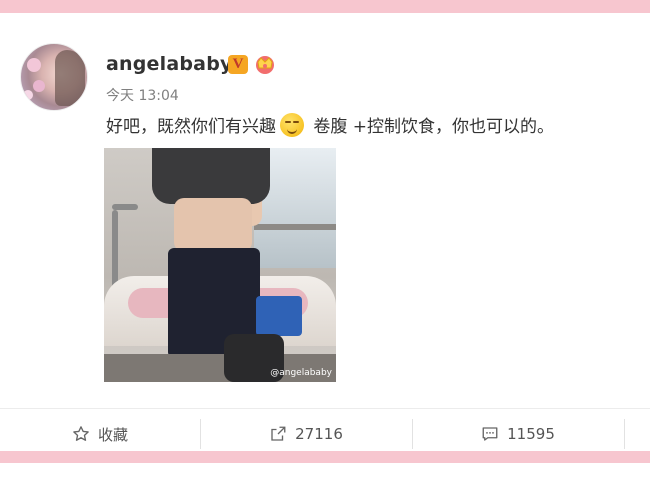 This screenshot has height=487, width=650. I want to click on share-icon, so click(278, 433).